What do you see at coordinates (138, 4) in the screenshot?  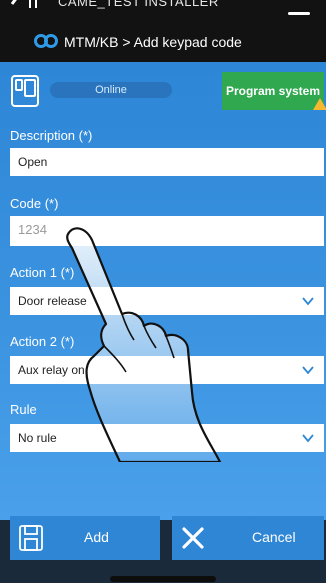 I see `app-title: CAME_TEST INSTALLER` at bounding box center [138, 4].